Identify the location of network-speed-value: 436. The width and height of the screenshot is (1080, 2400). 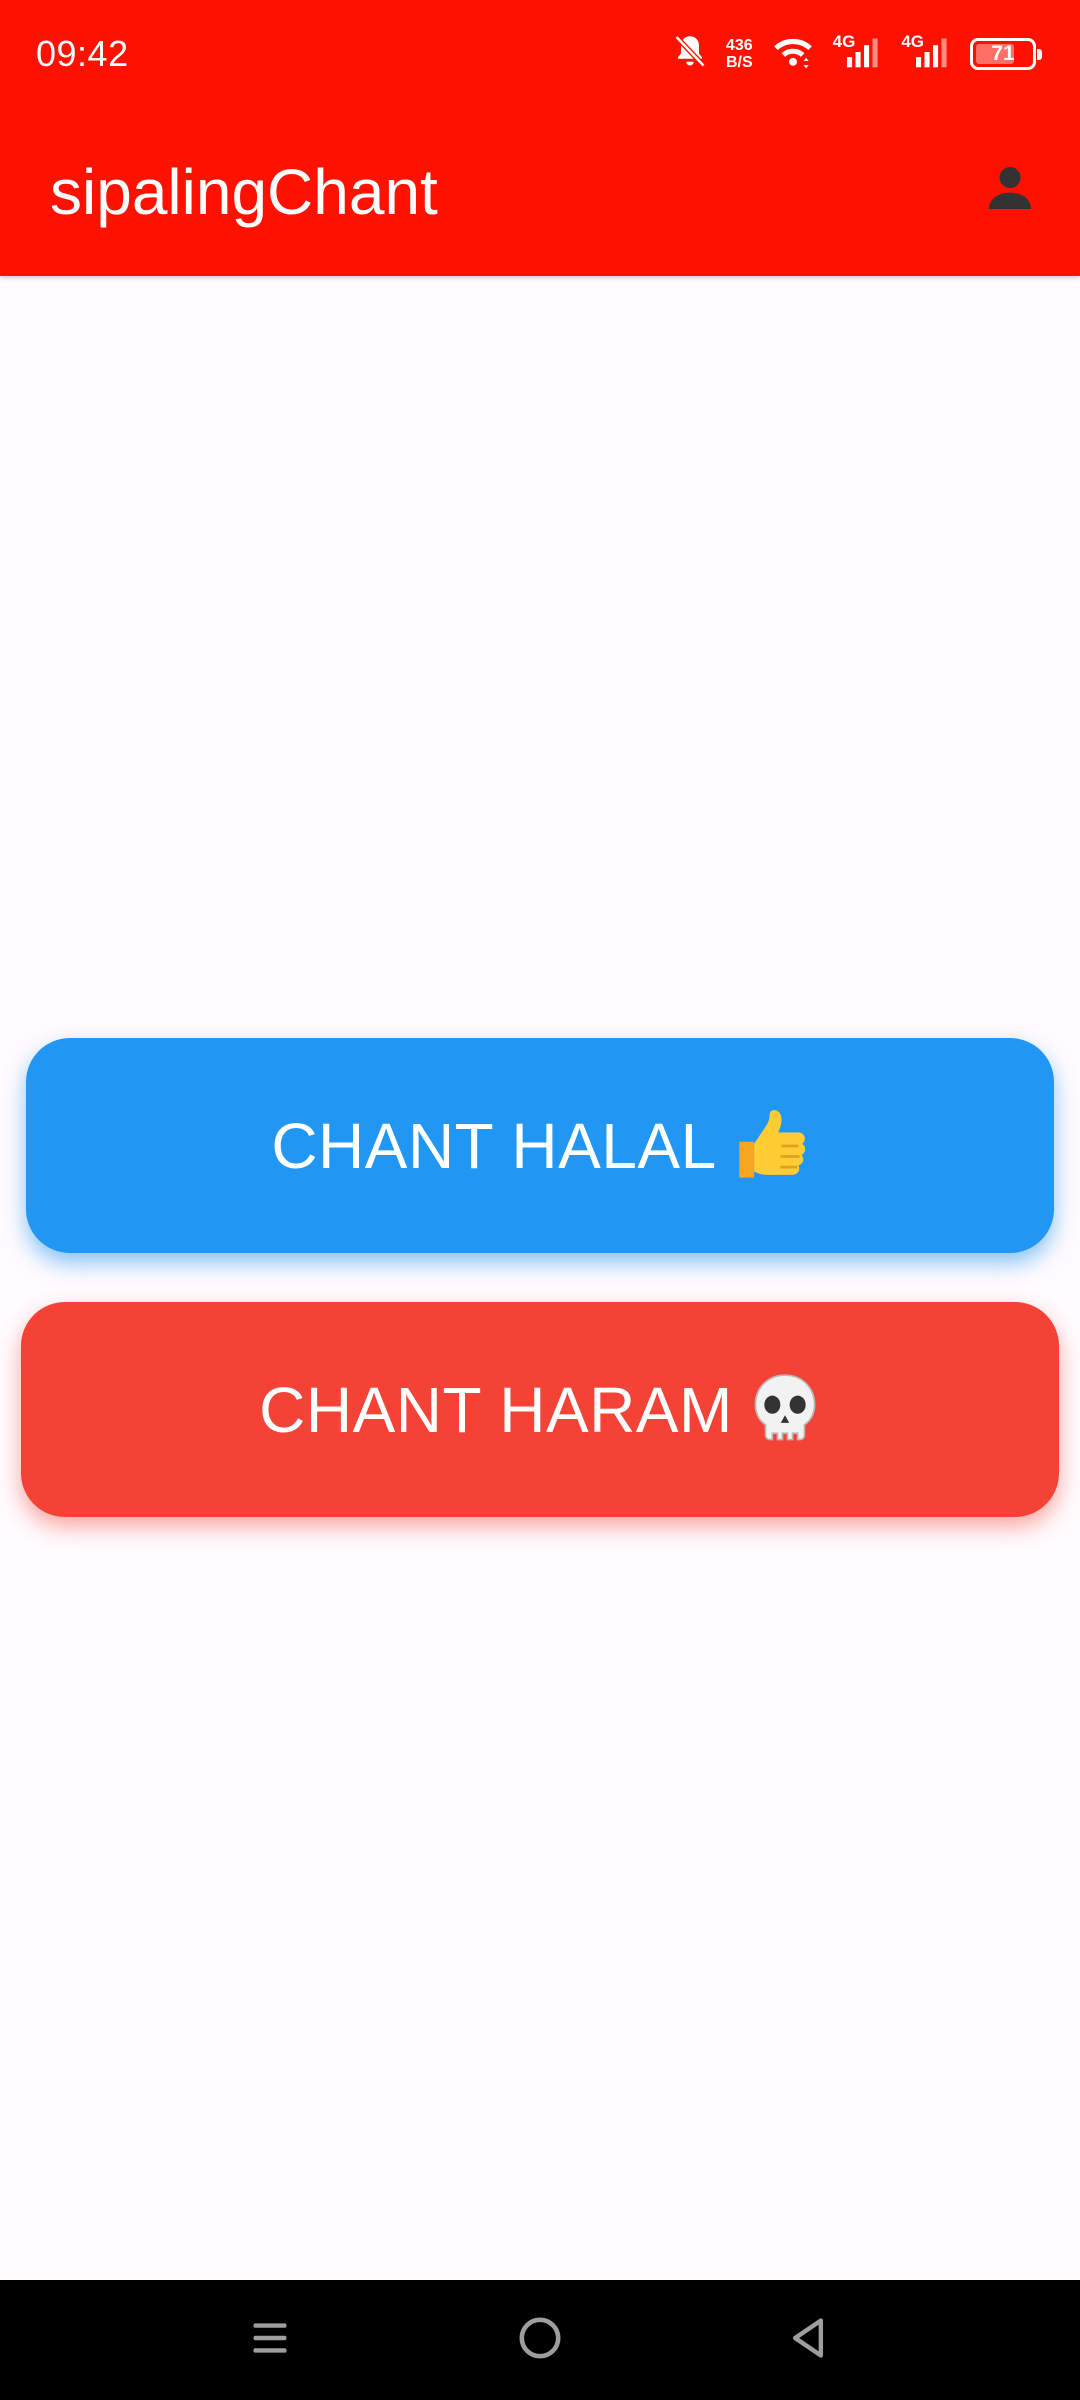
(739, 45).